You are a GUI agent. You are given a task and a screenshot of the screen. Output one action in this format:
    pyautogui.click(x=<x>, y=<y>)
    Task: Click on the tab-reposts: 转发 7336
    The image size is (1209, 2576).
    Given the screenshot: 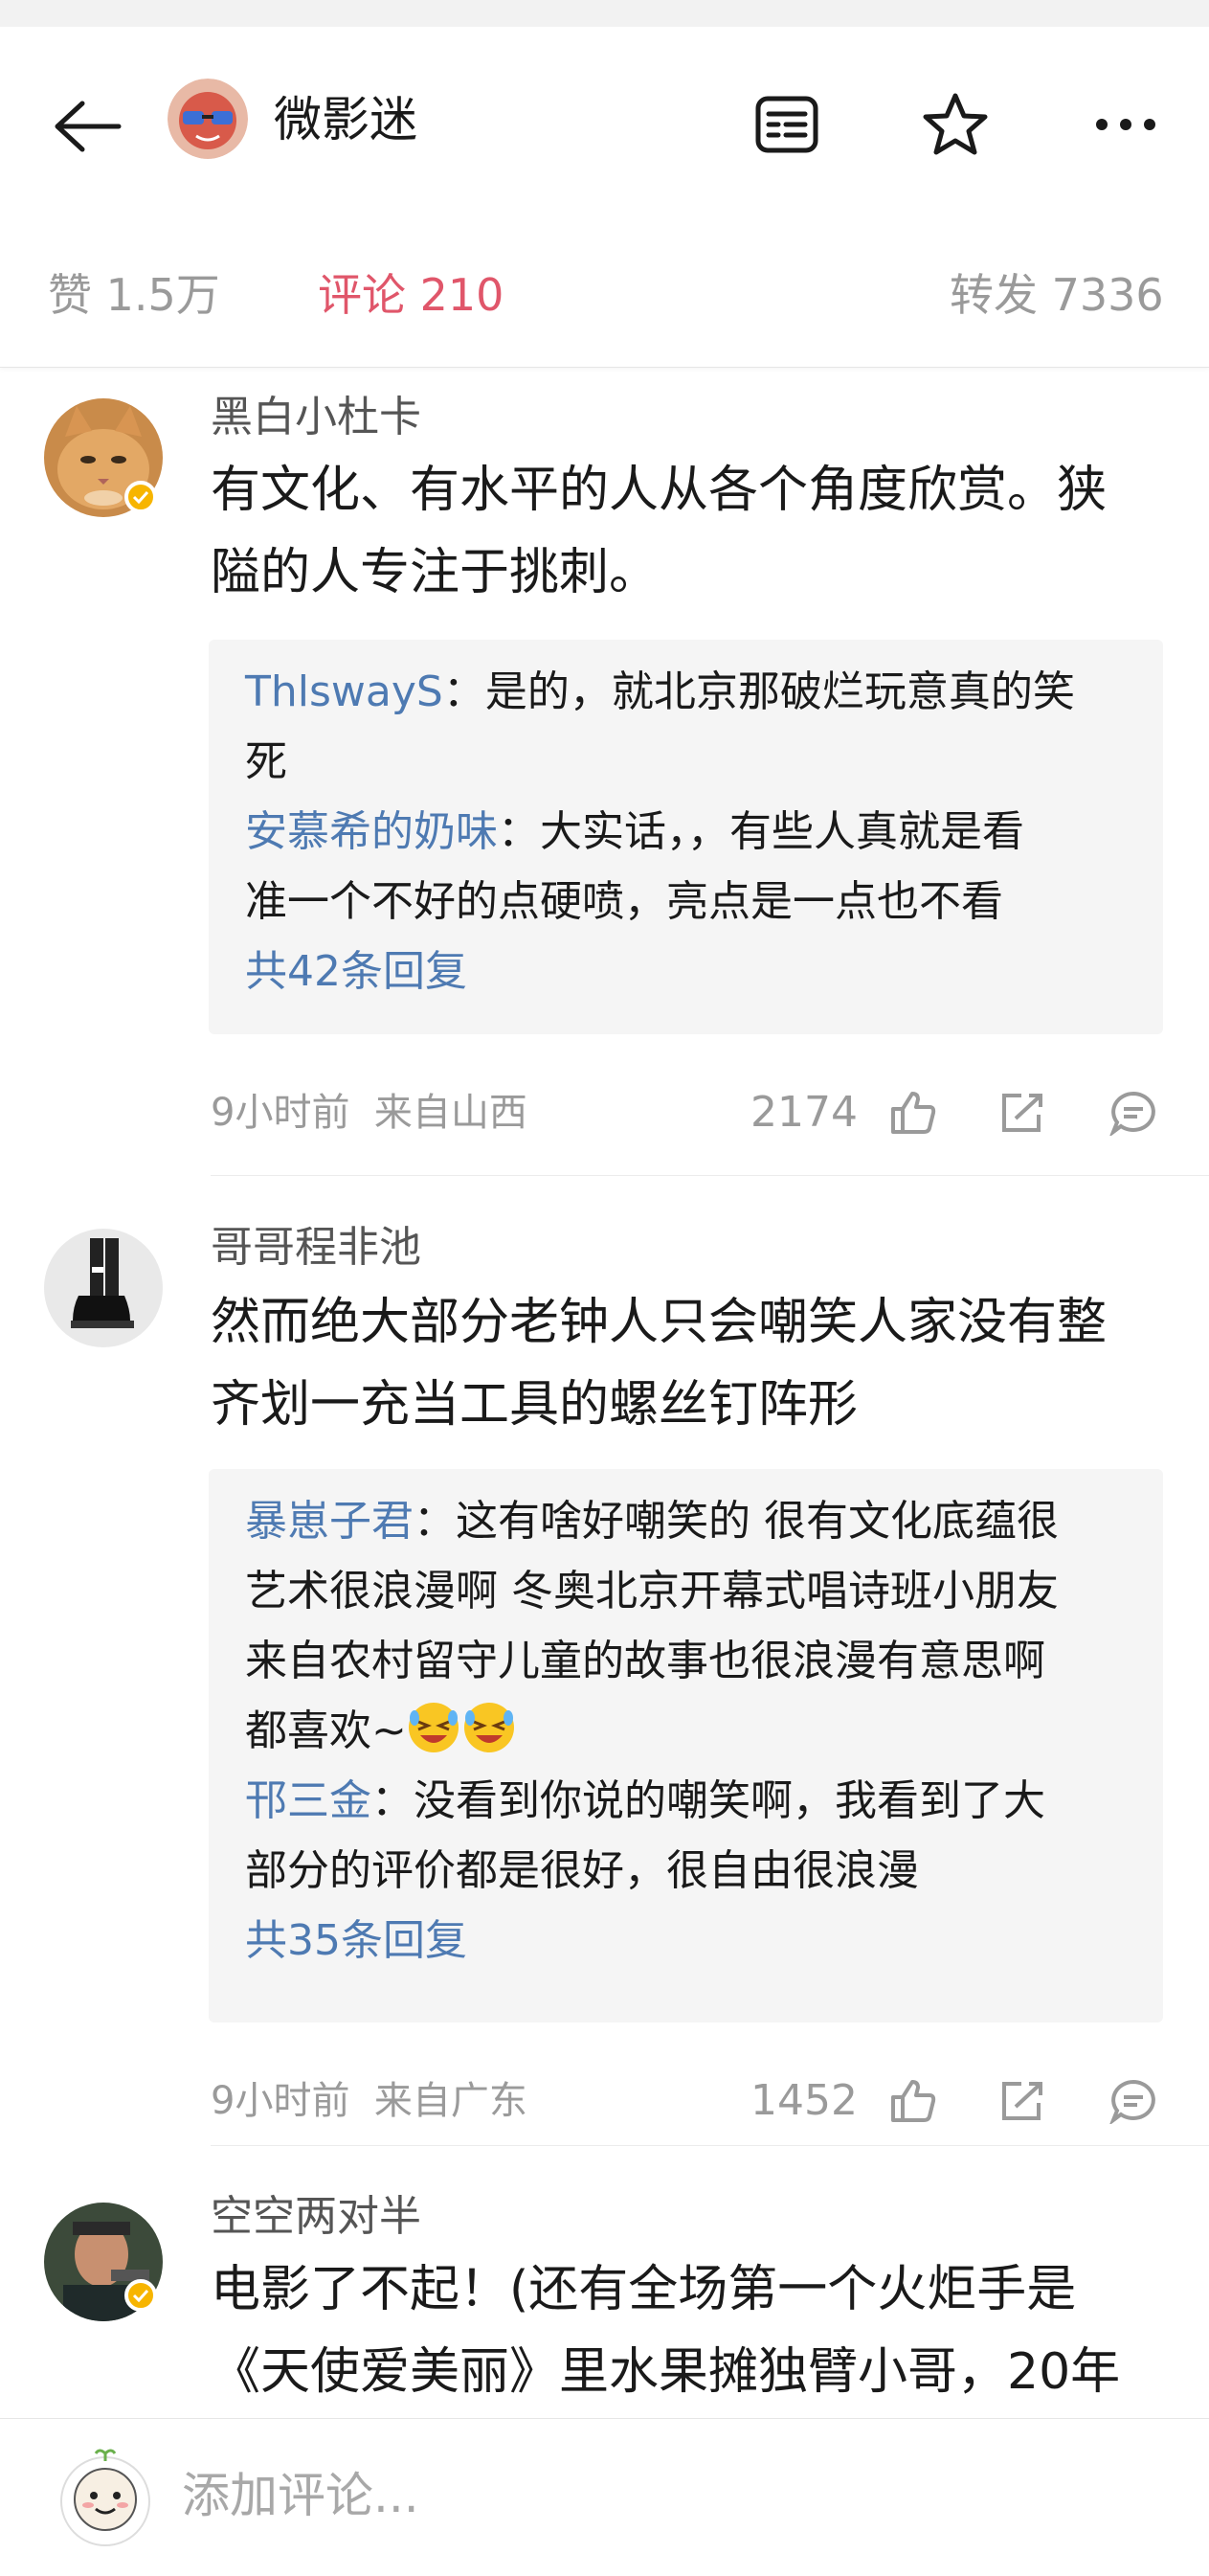 What is the action you would take?
    pyautogui.click(x=1057, y=295)
    